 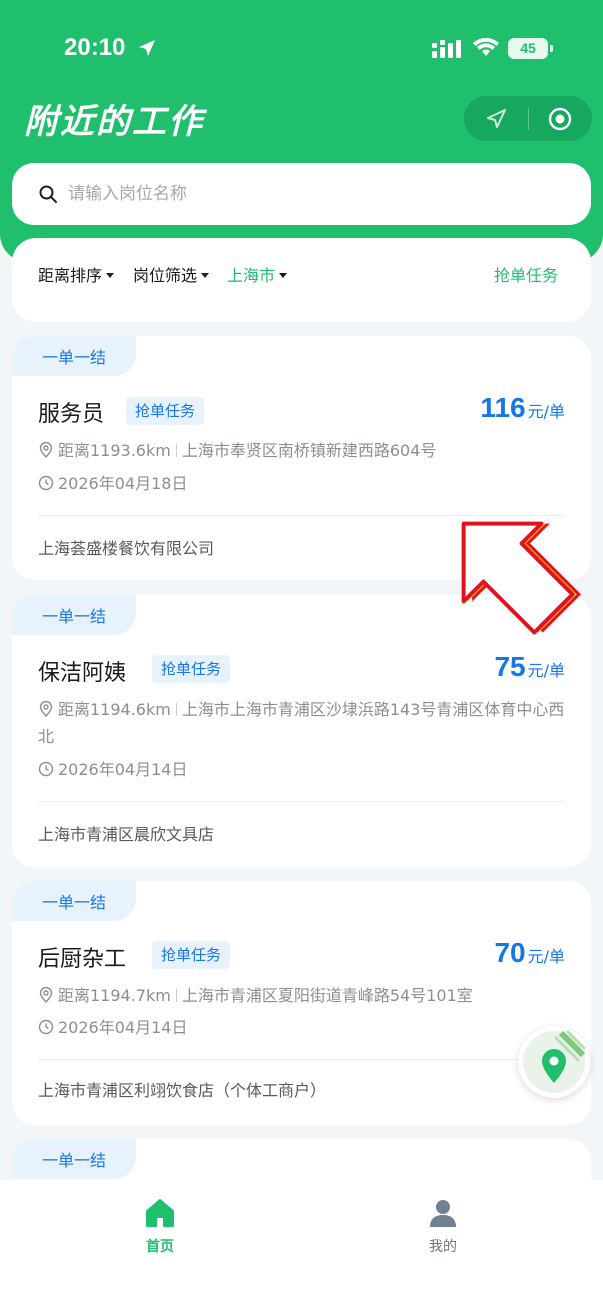 What do you see at coordinates (48, 194) in the screenshot?
I see `search-icon` at bounding box center [48, 194].